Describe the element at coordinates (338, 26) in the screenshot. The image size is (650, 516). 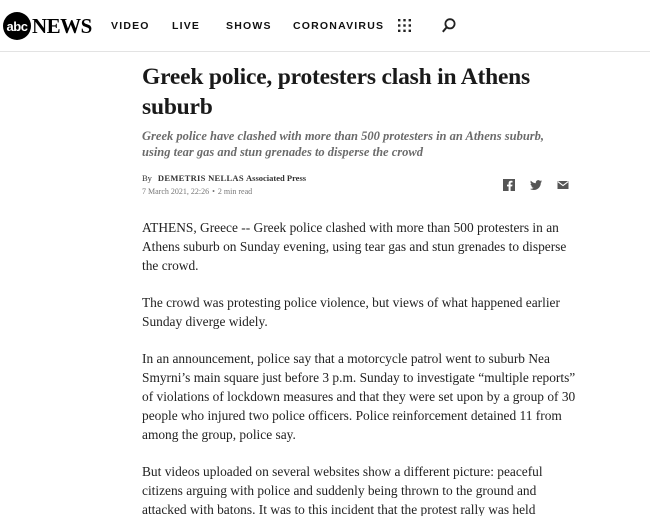
I see `nav-coronavirus: CORONAVIRUS` at that location.